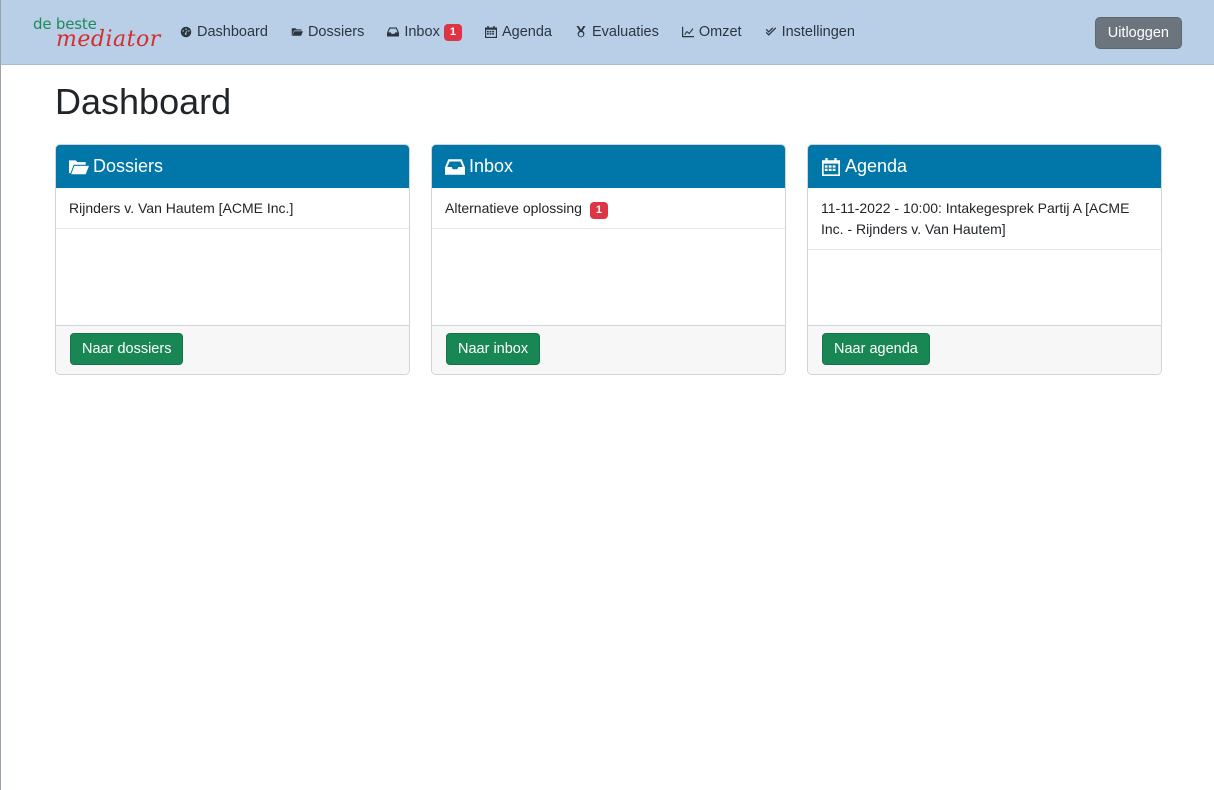 The width and height of the screenshot is (1214, 790). I want to click on inbox-count-badge: 1, so click(452, 32).